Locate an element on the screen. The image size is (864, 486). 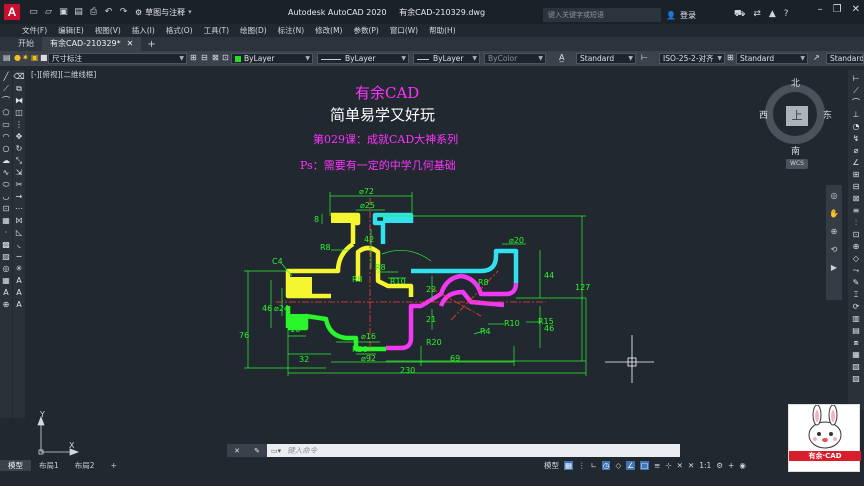
wcs-menu: WCS is located at coordinates (797, 164).